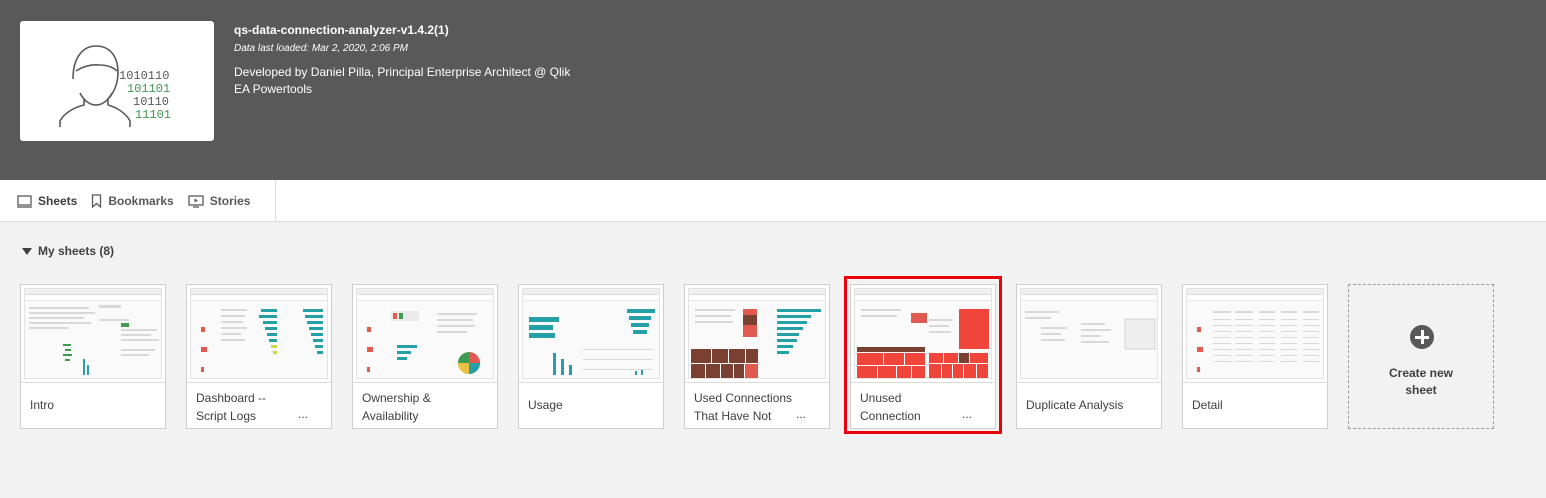  I want to click on app-title: qs-data-connection-analyzer-v1.4.2(1), so click(341, 30).